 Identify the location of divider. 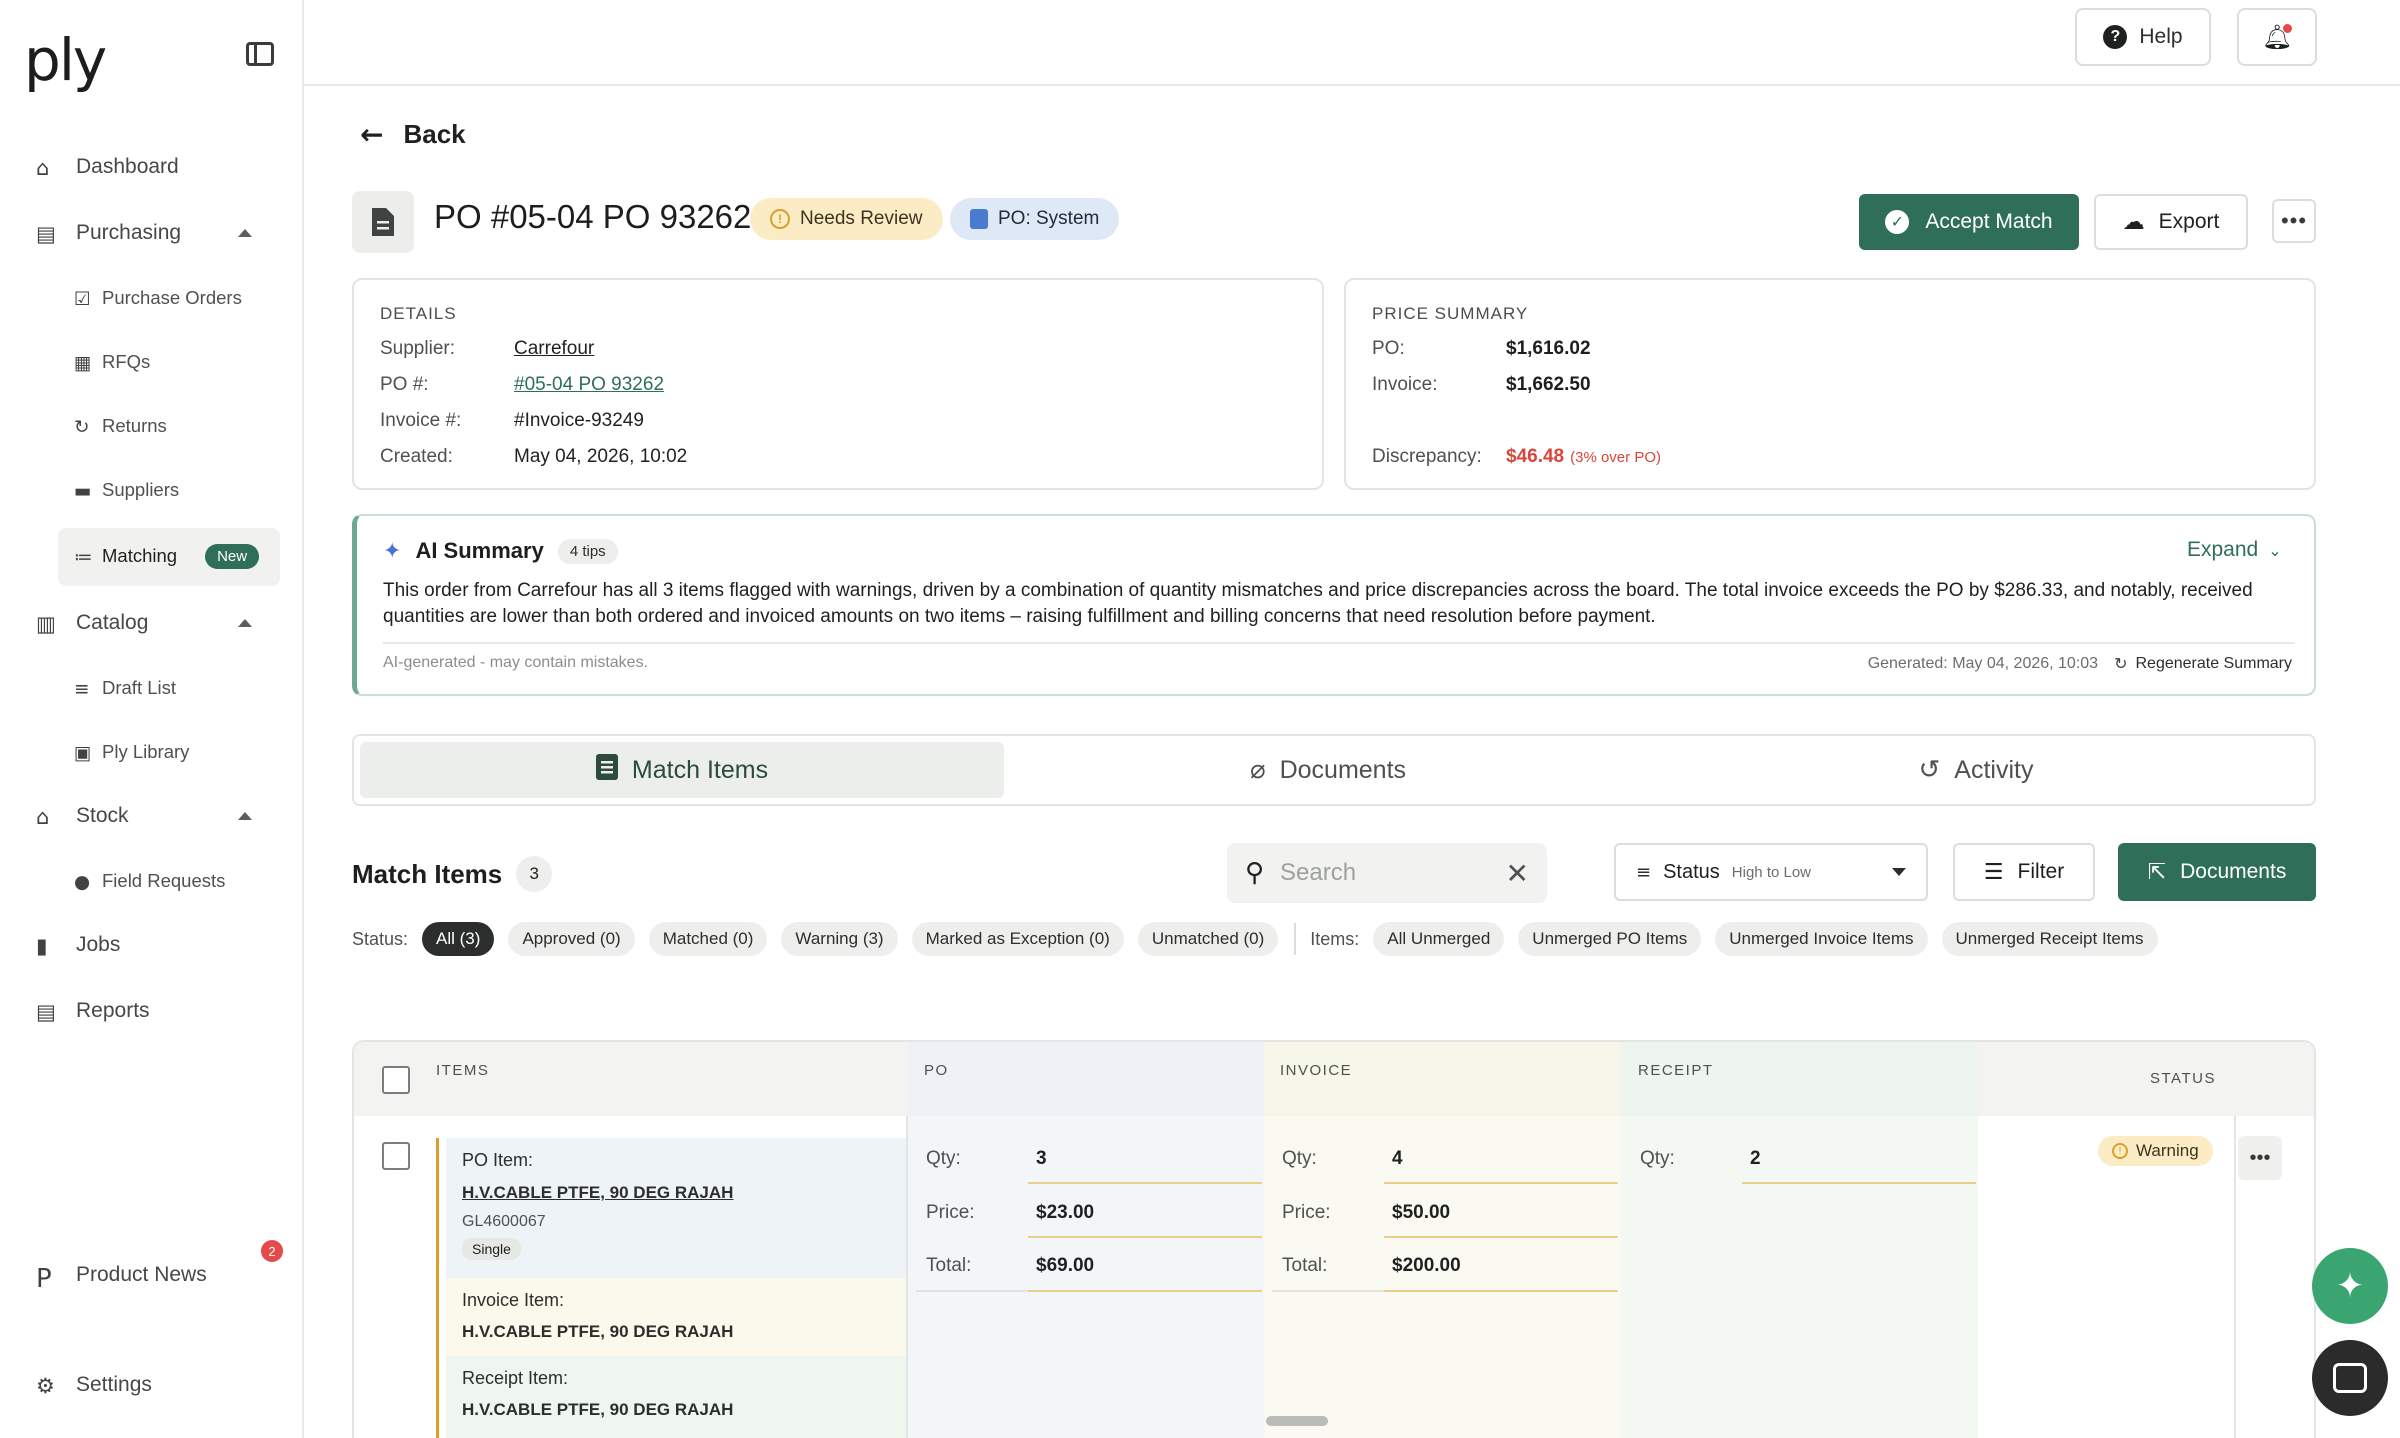
(1295, 939).